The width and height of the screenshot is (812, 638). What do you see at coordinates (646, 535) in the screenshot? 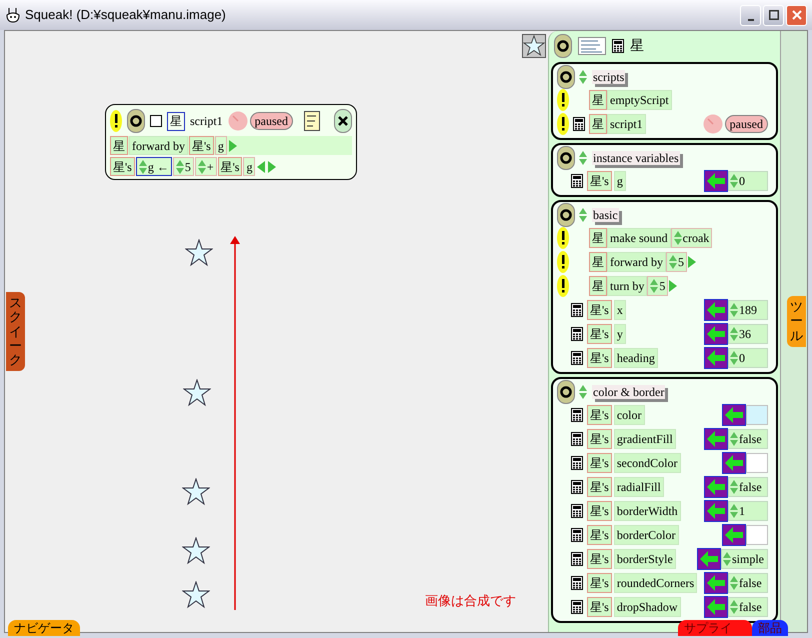
I see `property-tile: borderColor` at bounding box center [646, 535].